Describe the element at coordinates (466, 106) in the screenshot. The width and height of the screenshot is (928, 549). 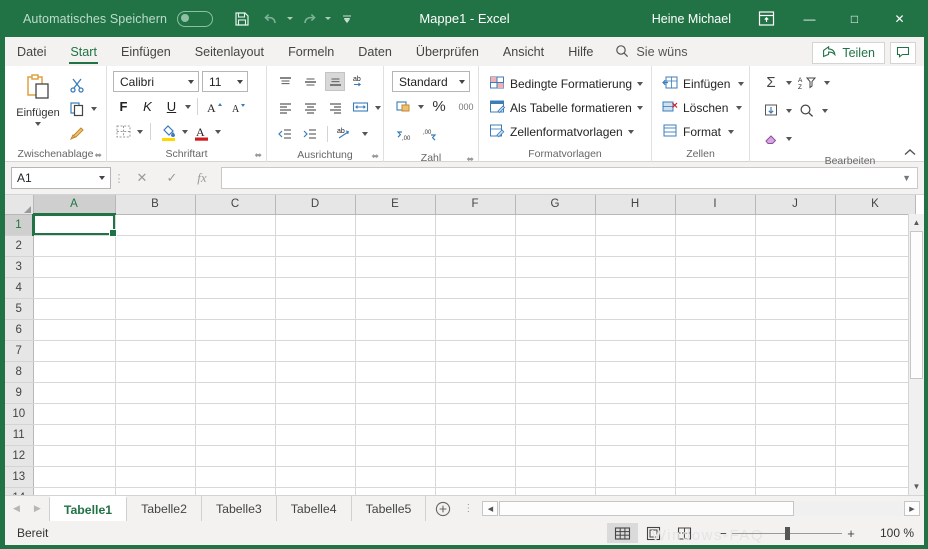
I see `thousands-separator-button: 000` at that location.